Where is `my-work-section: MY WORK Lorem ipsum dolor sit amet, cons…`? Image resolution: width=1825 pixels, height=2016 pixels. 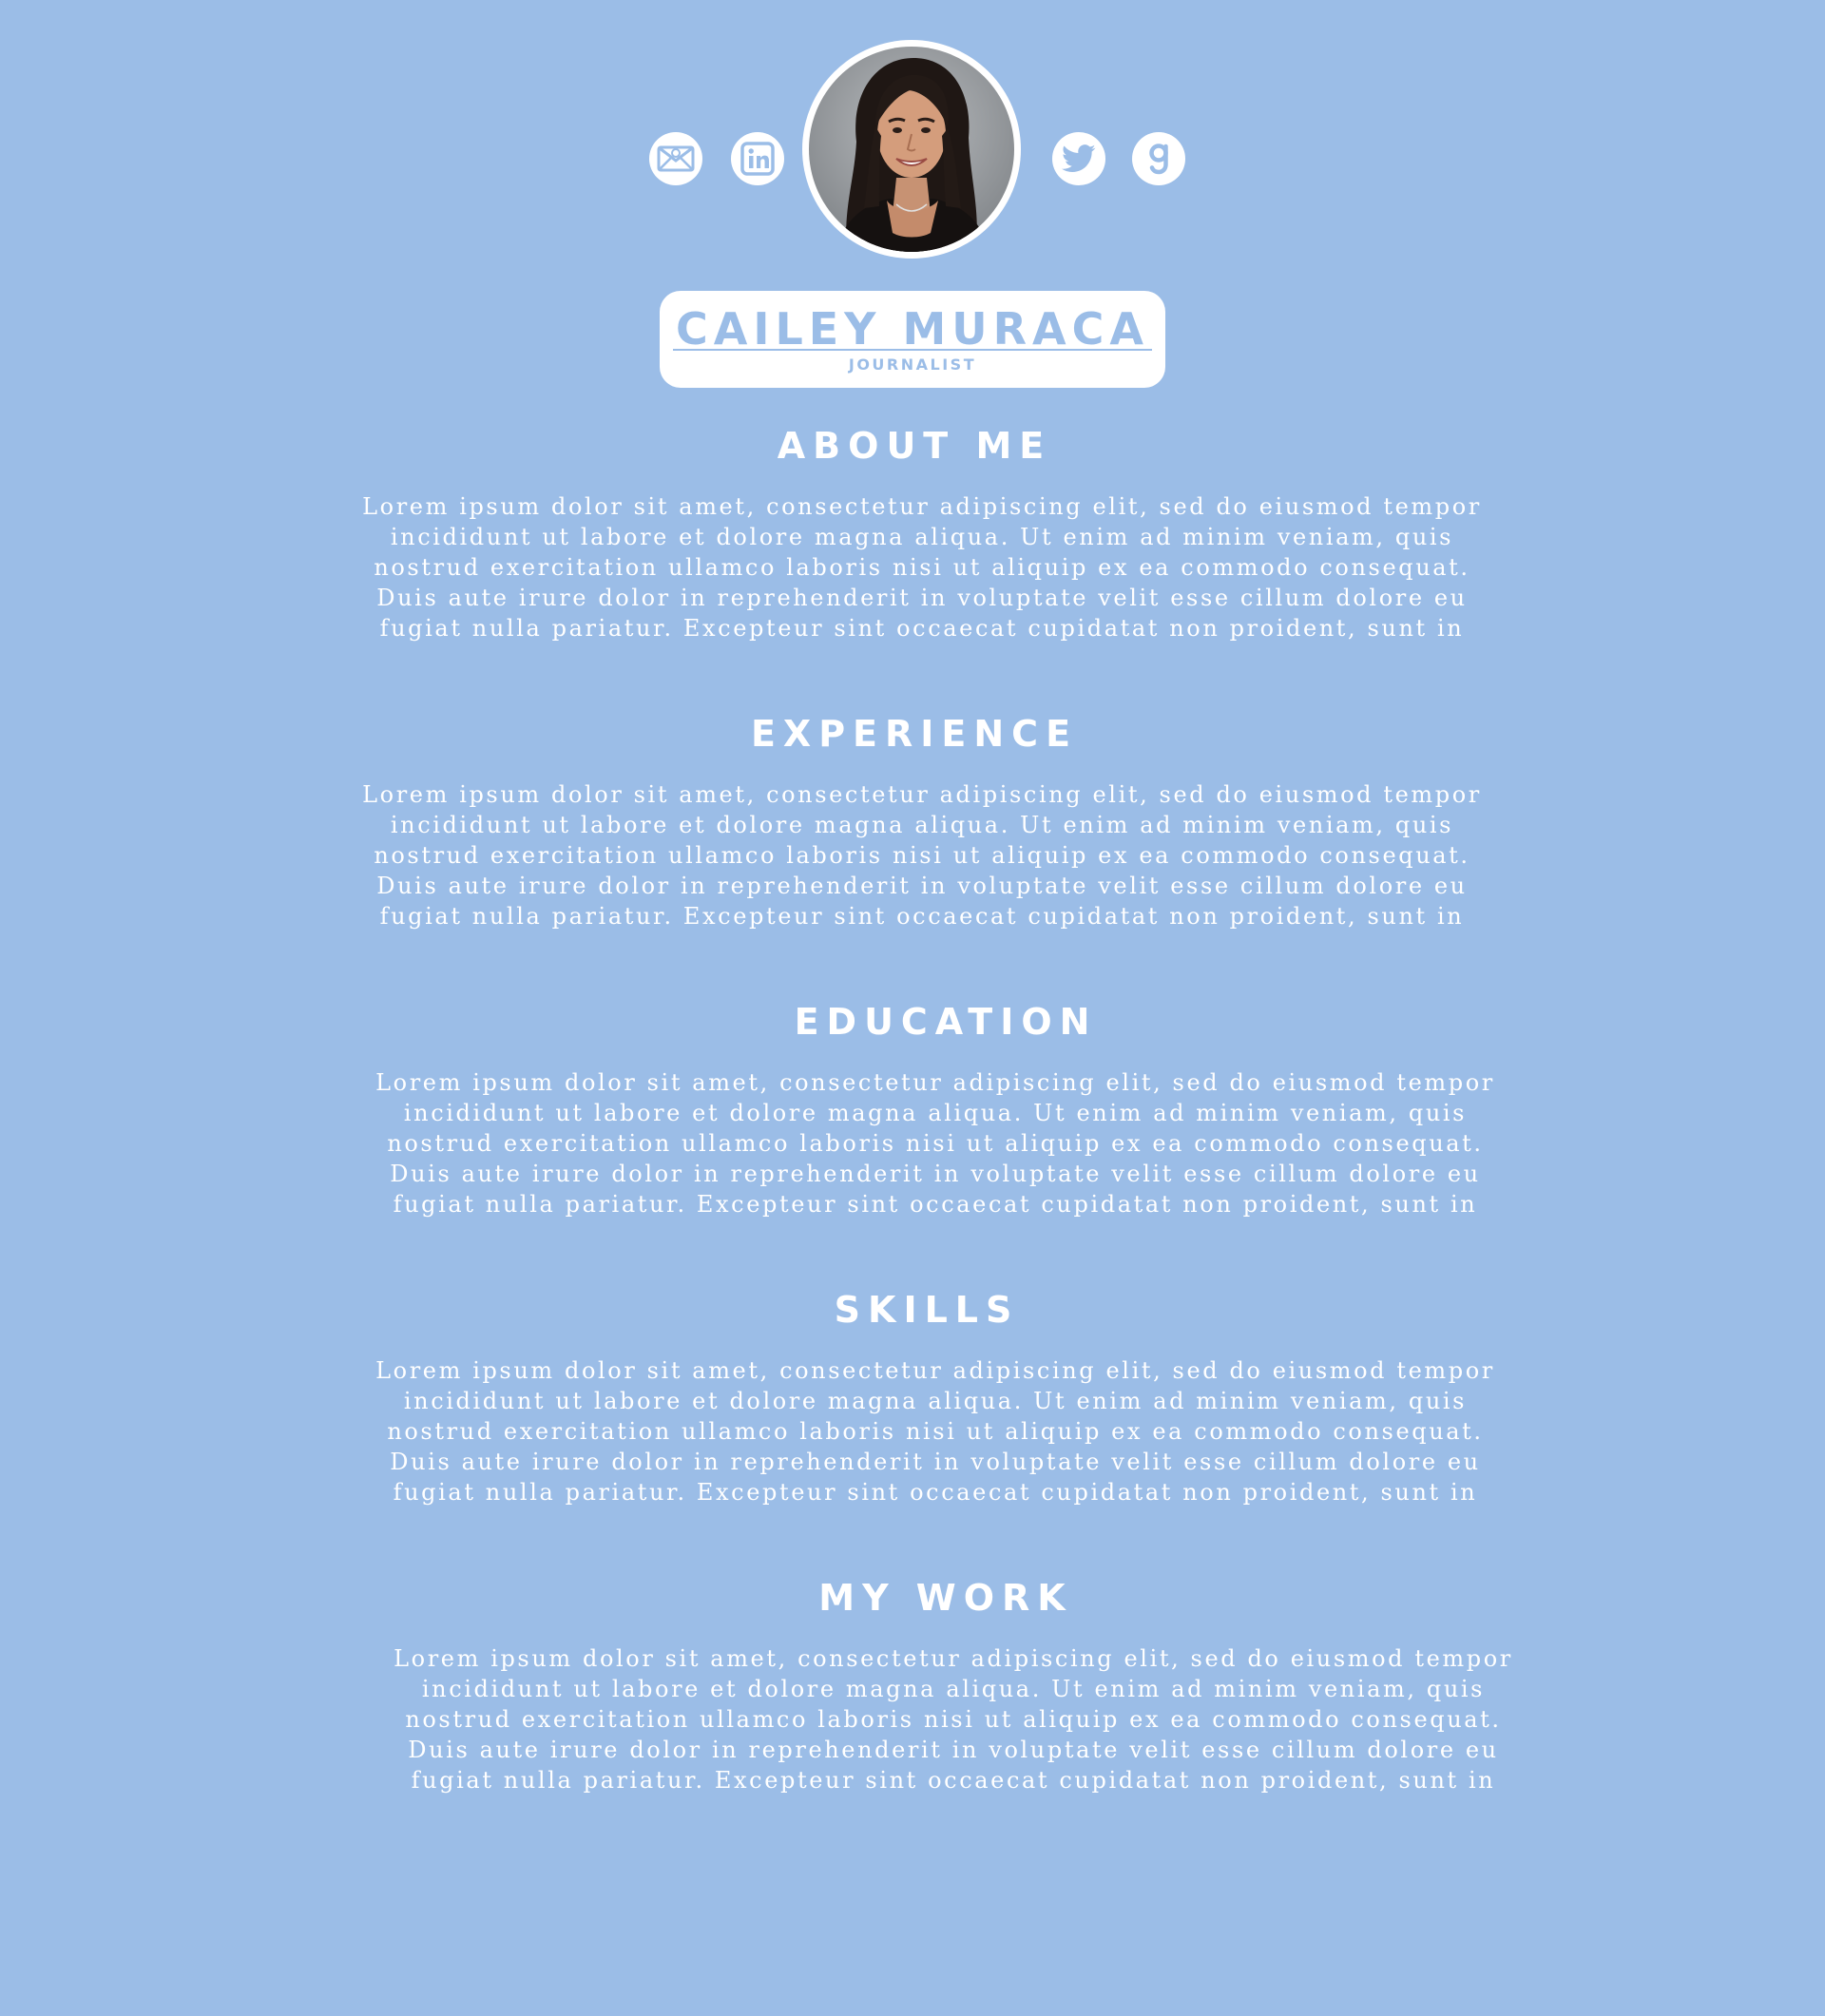
my-work-section: MY WORK Lorem ipsum dolor sit amet, cons… is located at coordinates (912, 1685).